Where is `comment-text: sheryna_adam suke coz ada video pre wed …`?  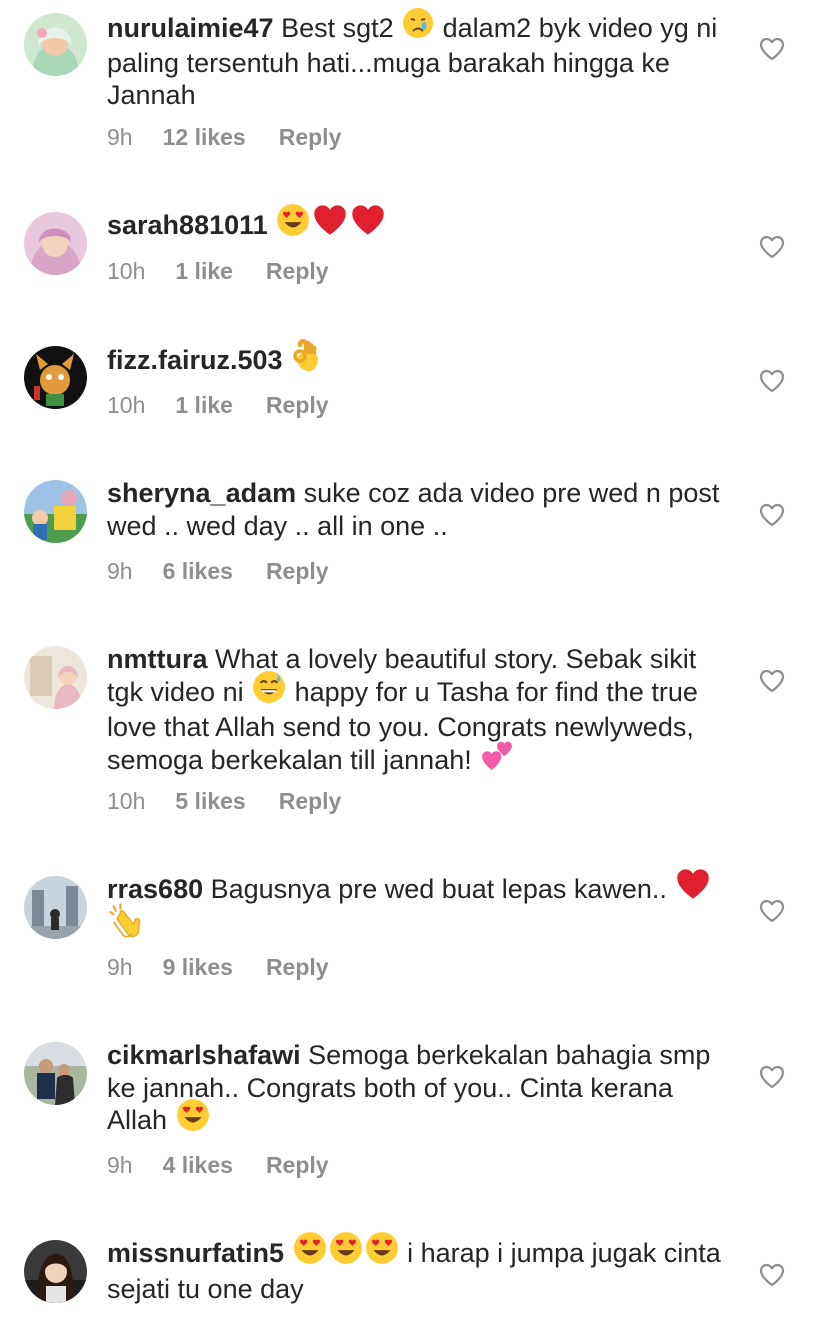 comment-text: sheryna_adam suke coz ada video pre wed … is located at coordinates (417, 509).